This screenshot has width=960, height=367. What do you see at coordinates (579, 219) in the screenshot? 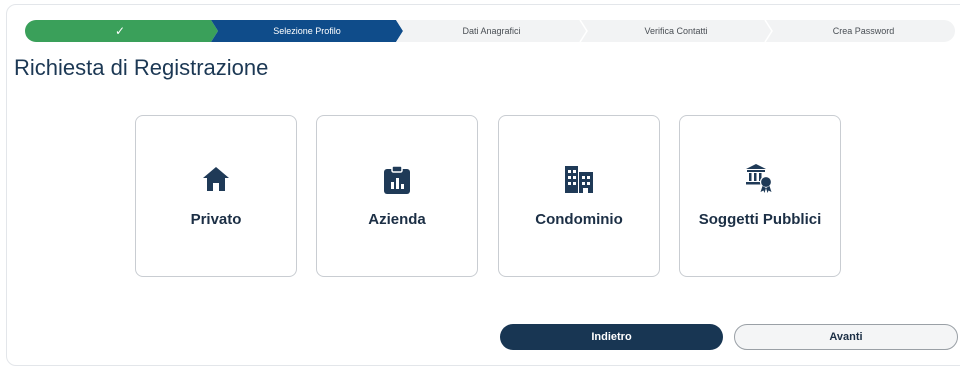
I see `profile-label: Condominio` at bounding box center [579, 219].